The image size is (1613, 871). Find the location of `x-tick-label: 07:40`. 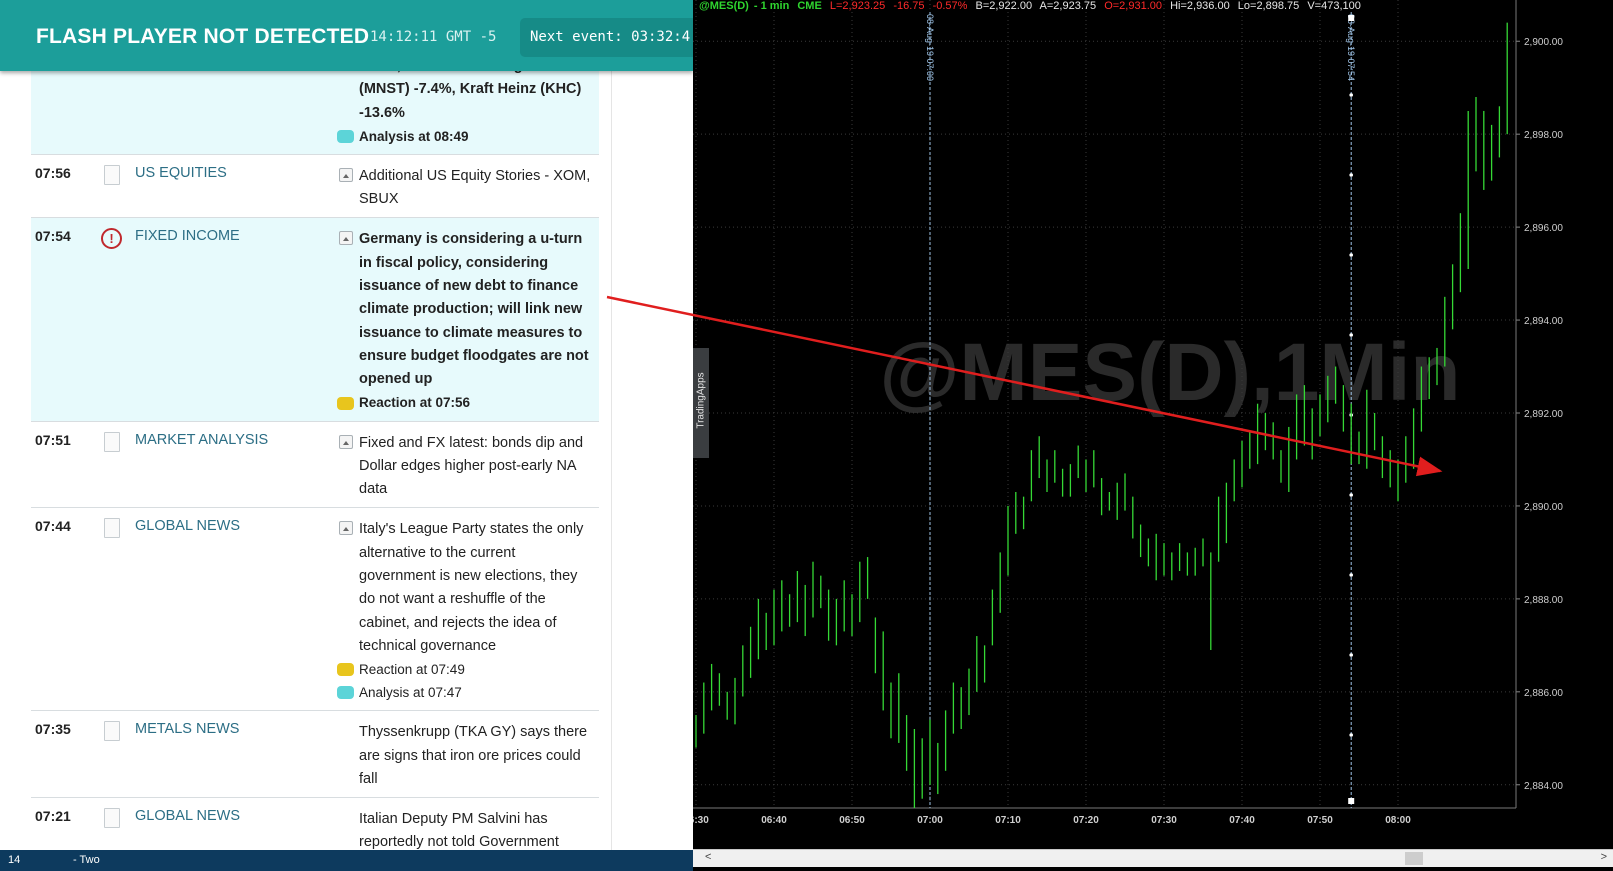

x-tick-label: 07:40 is located at coordinates (1242, 820).